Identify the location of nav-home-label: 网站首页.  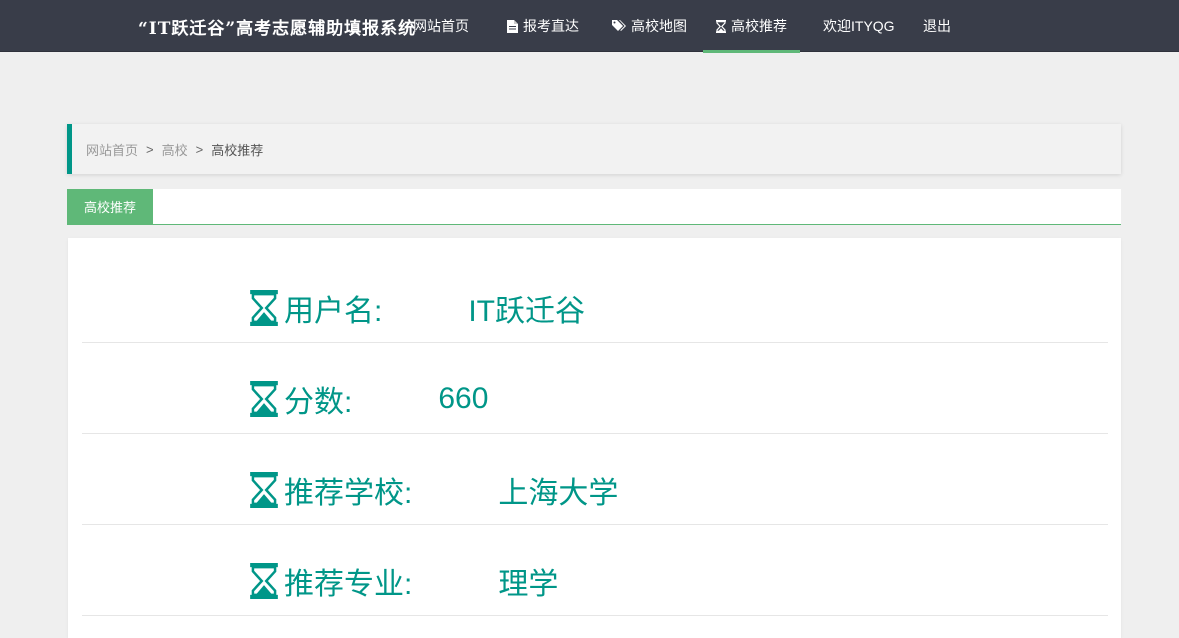
(441, 26).